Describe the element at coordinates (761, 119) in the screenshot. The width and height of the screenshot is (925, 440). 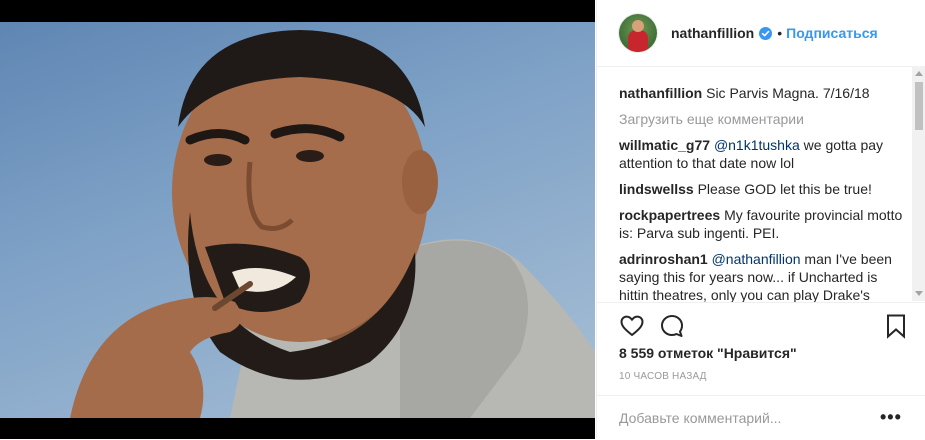
I see `load-more-comments-button: Загрузить еще комментарии` at that location.